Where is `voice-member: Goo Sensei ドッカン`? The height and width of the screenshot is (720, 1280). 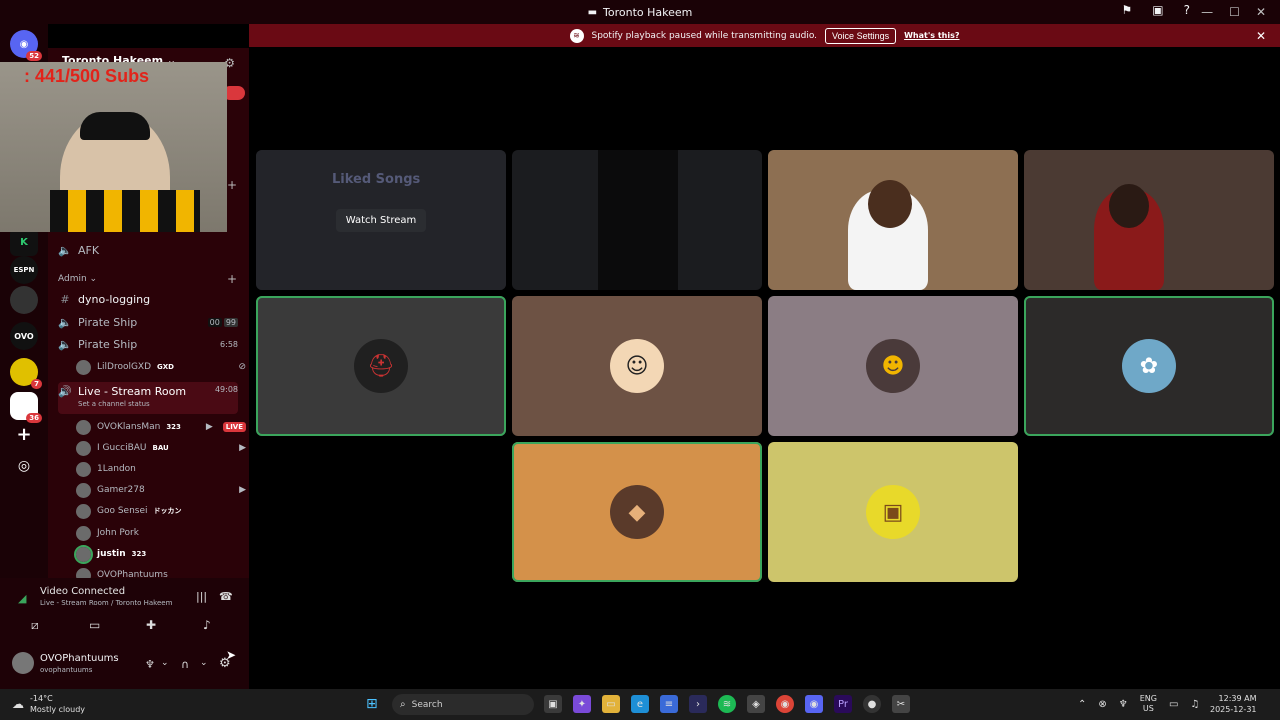
voice-member: Goo Sensei ドッカン is located at coordinates (161, 511).